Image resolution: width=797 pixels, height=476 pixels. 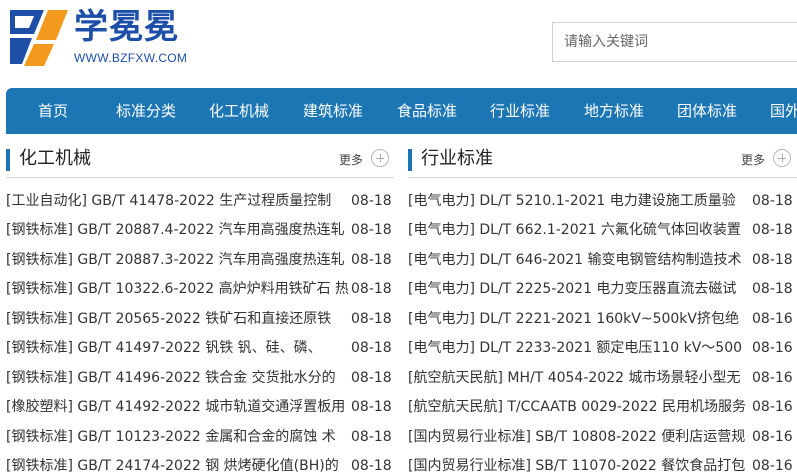 What do you see at coordinates (239, 111) in the screenshot?
I see `nav-item-chemical-machinery: 化工机械` at bounding box center [239, 111].